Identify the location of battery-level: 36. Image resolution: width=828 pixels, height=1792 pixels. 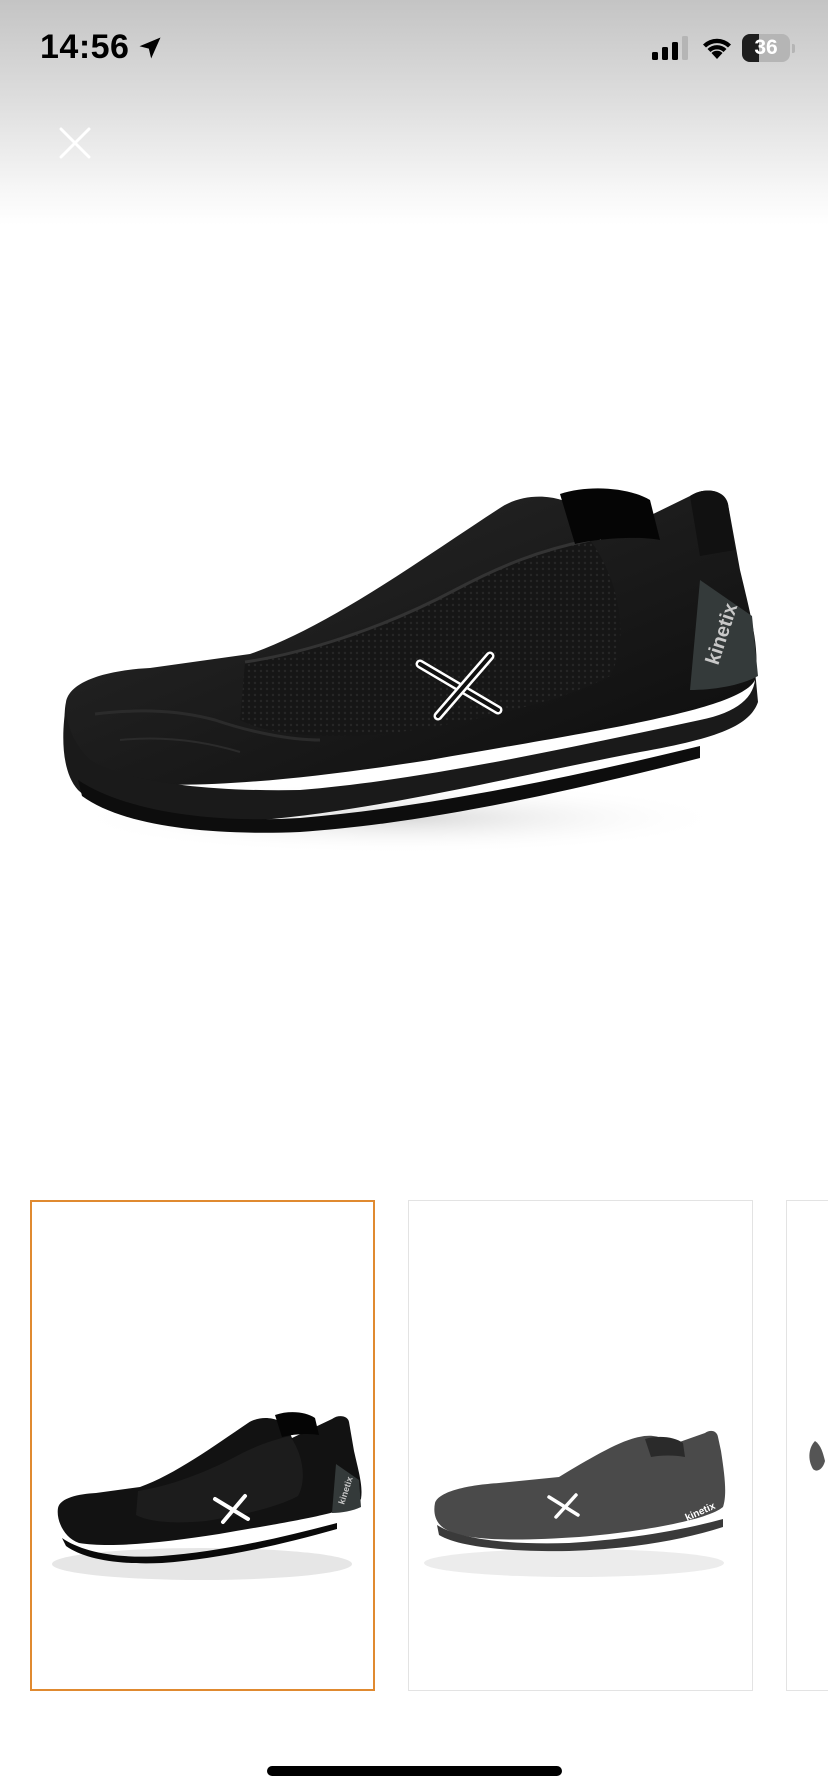
(766, 47).